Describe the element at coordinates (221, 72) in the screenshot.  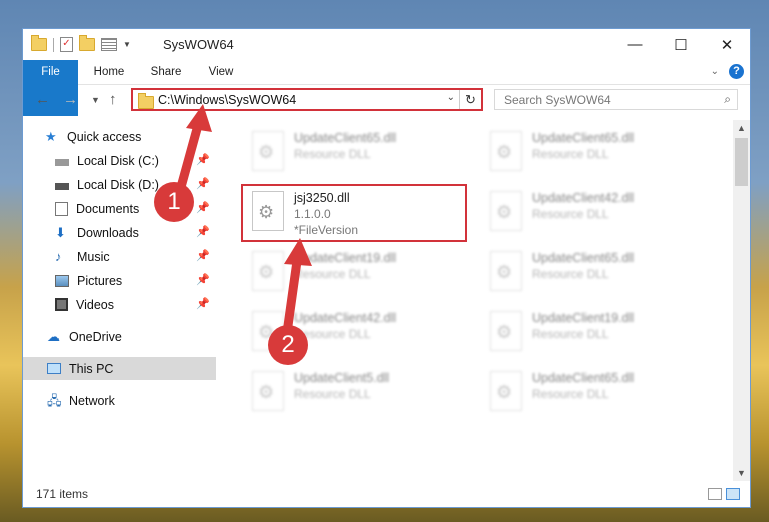
I see `tab-view: View` at that location.